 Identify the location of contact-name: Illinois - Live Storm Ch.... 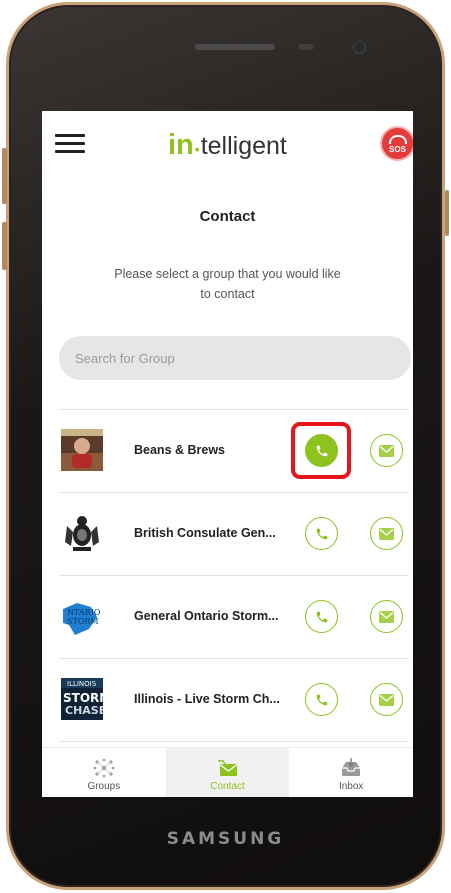
(207, 699).